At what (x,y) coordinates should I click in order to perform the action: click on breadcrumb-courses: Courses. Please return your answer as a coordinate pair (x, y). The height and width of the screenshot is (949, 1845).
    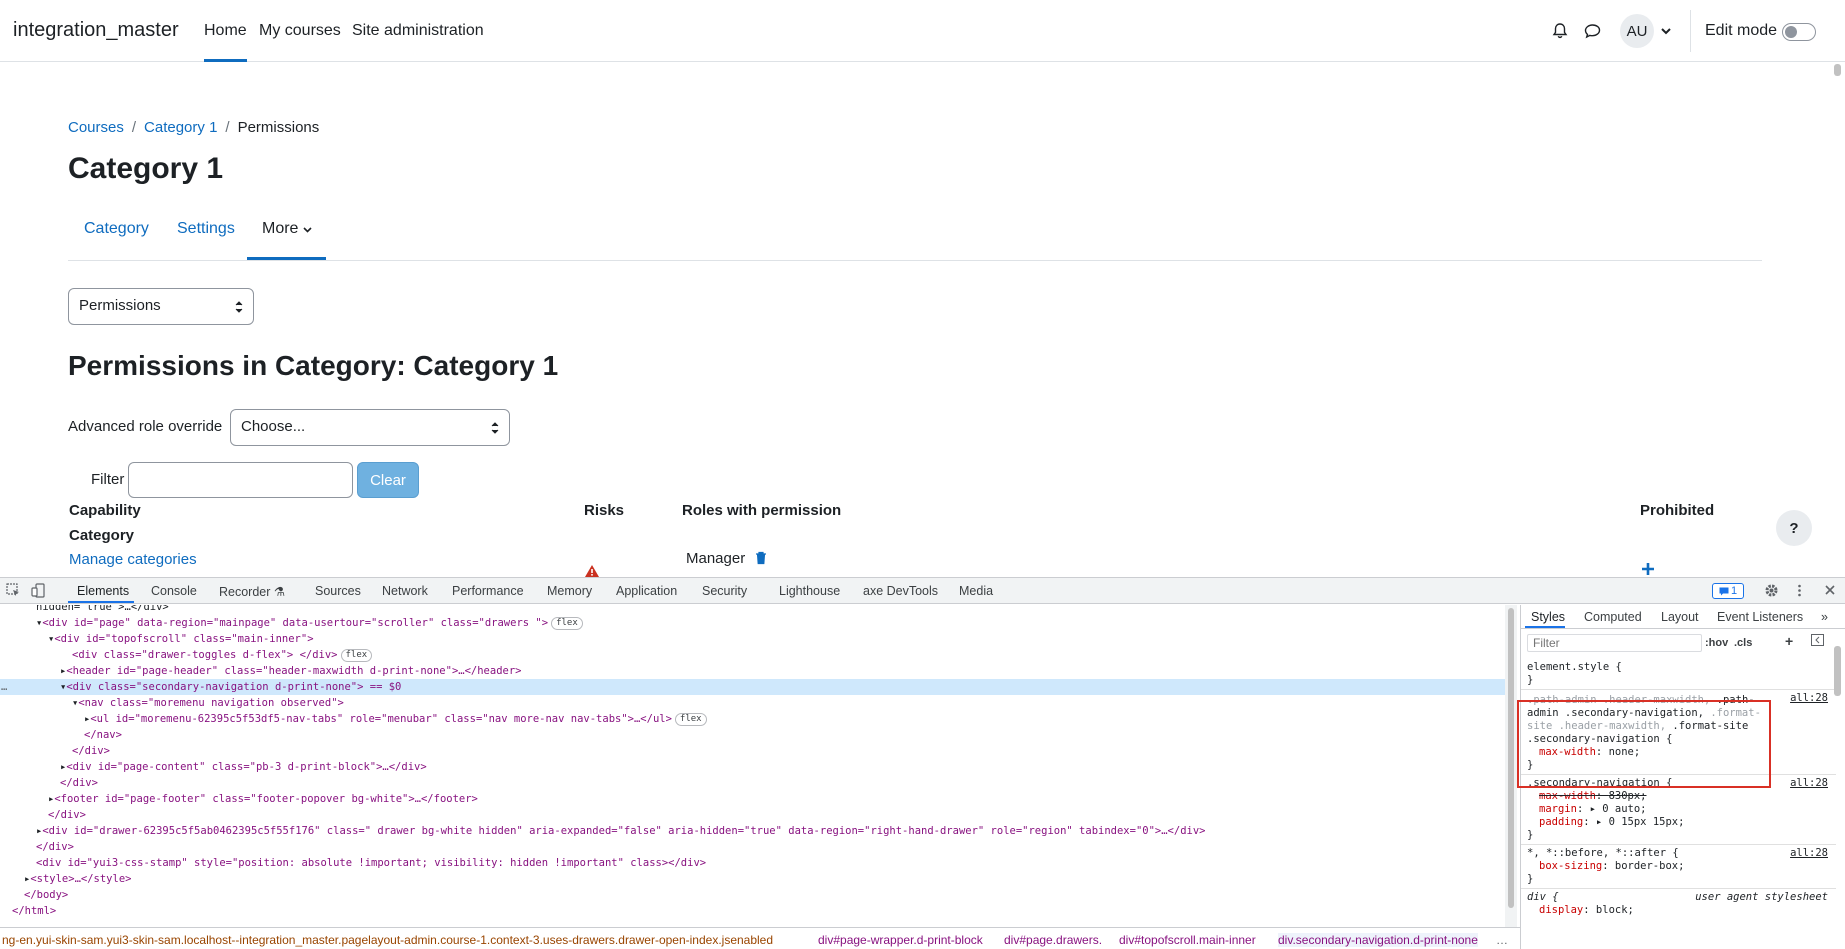
    Looking at the image, I should click on (96, 127).